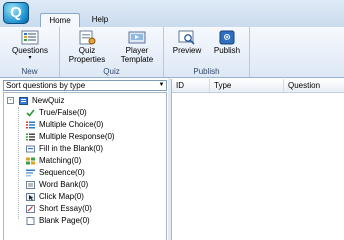 The image size is (344, 240). What do you see at coordinates (62, 172) in the screenshot?
I see `tree-item-label: Sequence(0)` at bounding box center [62, 172].